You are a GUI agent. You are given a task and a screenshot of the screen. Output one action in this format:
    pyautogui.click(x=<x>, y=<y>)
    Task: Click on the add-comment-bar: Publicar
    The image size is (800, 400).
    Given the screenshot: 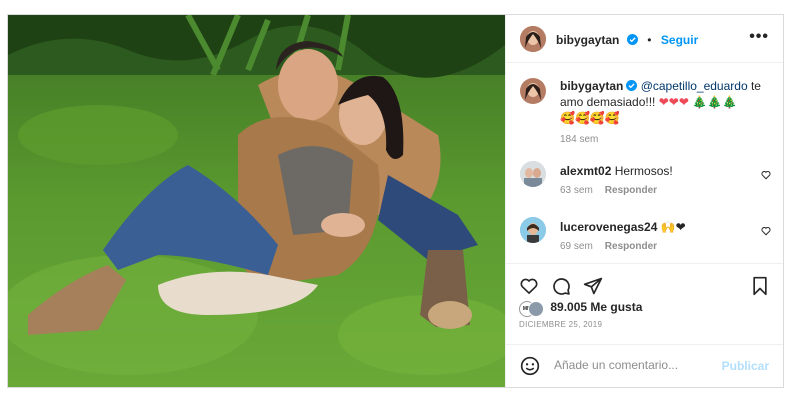 What is the action you would take?
    pyautogui.click(x=644, y=365)
    